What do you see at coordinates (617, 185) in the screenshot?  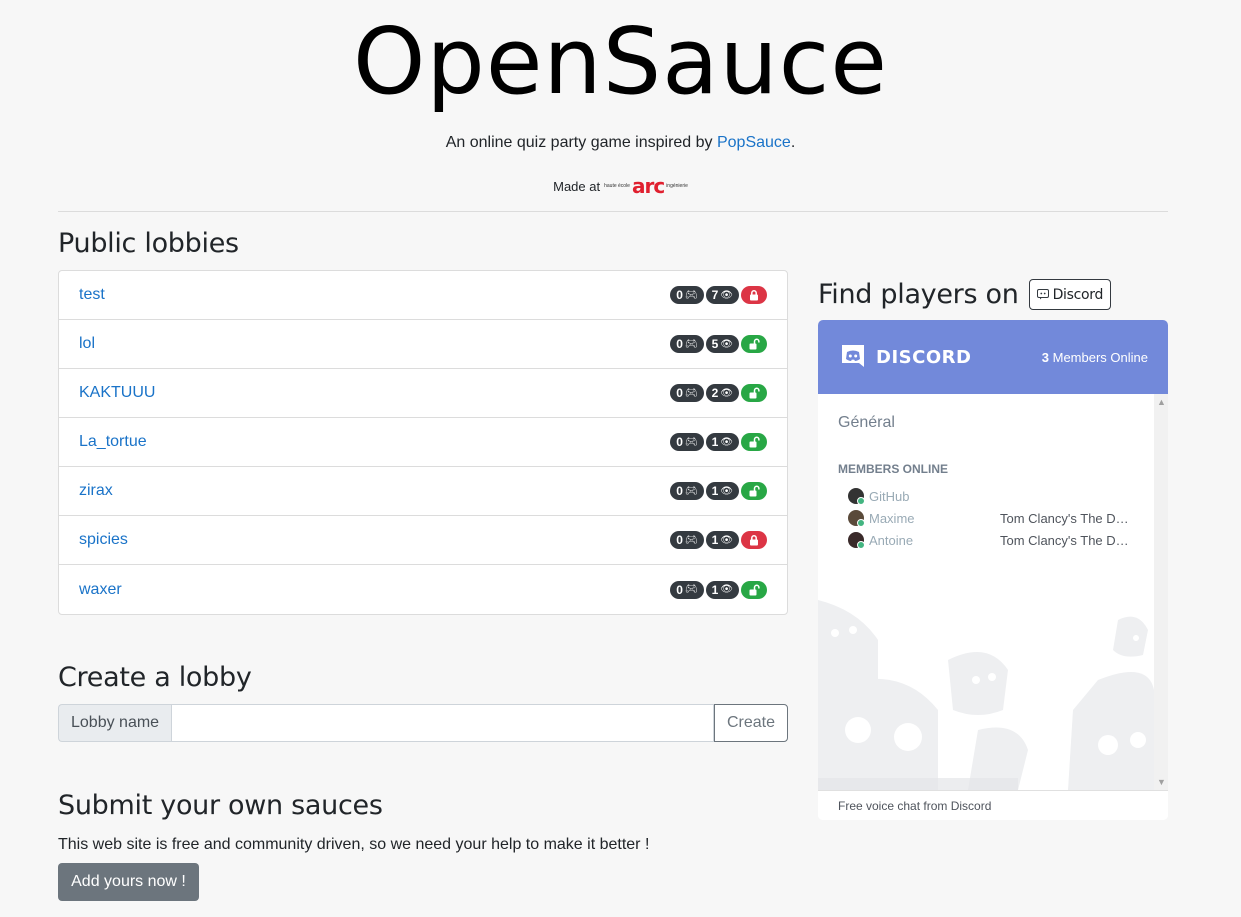 I see `arc-logo-small-1: haute école` at bounding box center [617, 185].